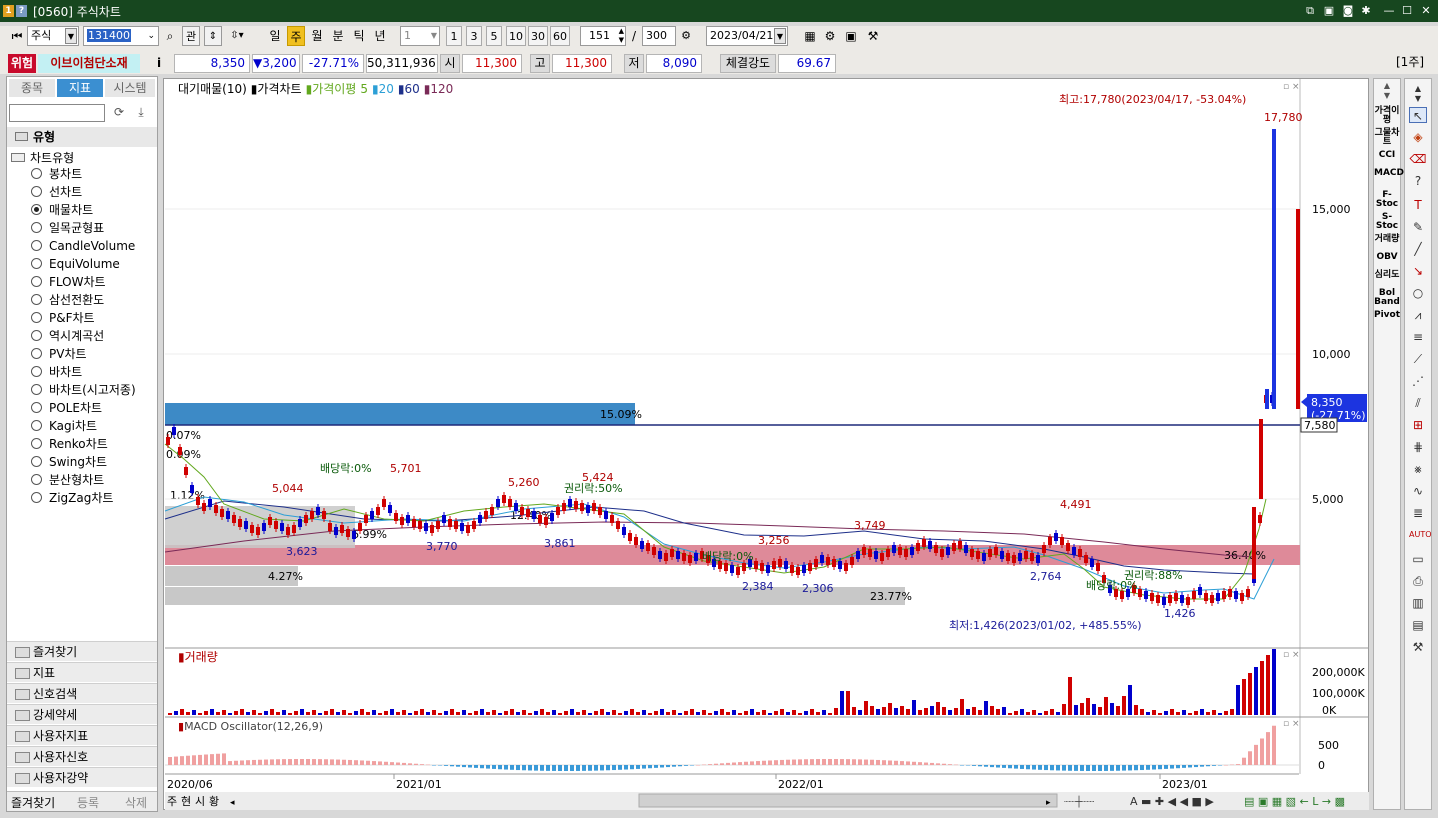 The height and width of the screenshot is (818, 1438). I want to click on chart-type-item: 삼선전환도, so click(67, 300).